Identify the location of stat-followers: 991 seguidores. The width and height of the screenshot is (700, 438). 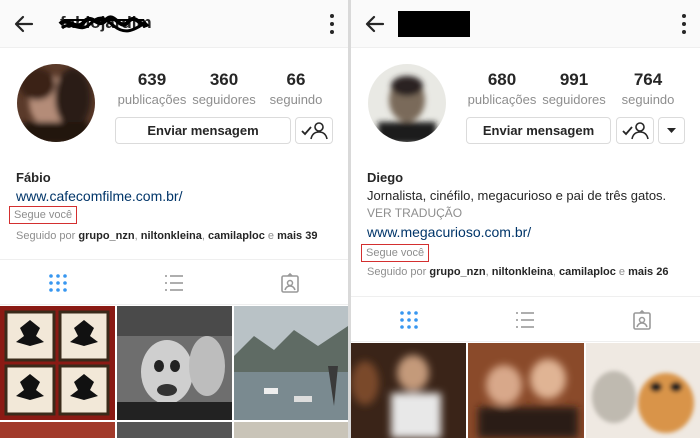
(574, 88).